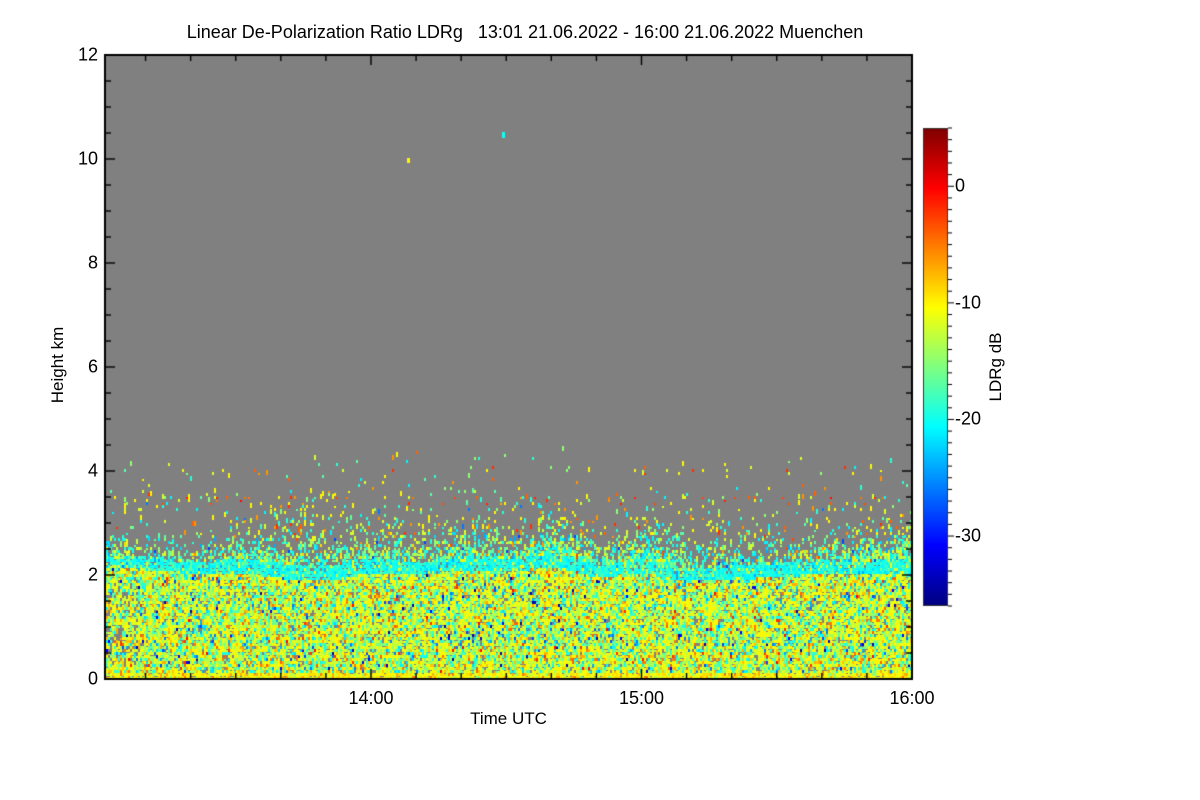 The width and height of the screenshot is (1200, 800). I want to click on y-tick-label: 4, so click(92, 470).